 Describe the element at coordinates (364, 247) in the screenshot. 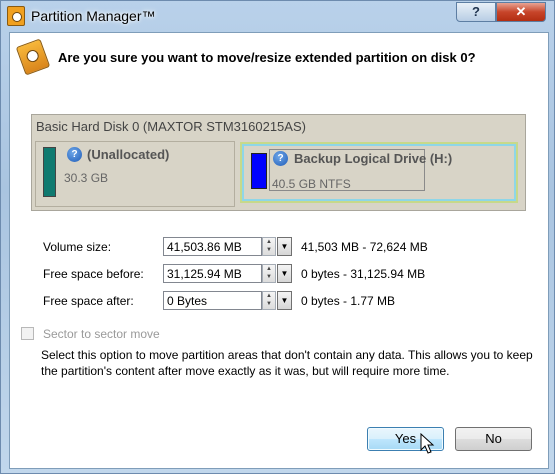

I see `volume-size-range: 41,503 MB - 72,624 MB` at that location.